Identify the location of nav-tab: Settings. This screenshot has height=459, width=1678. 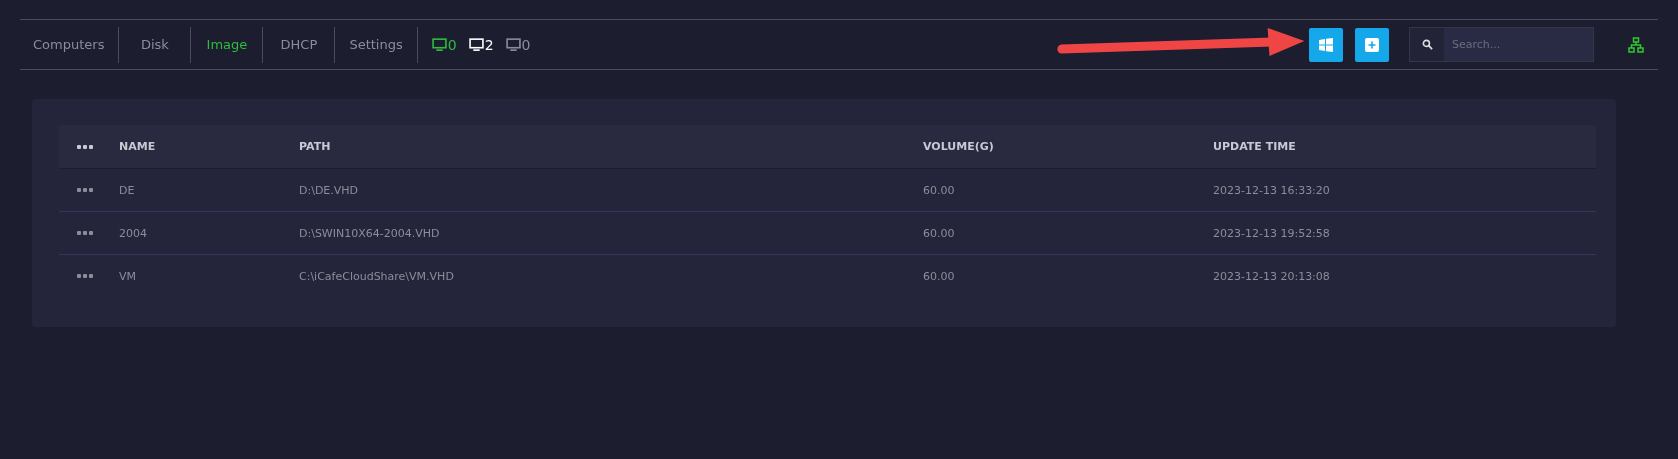
(376, 44).